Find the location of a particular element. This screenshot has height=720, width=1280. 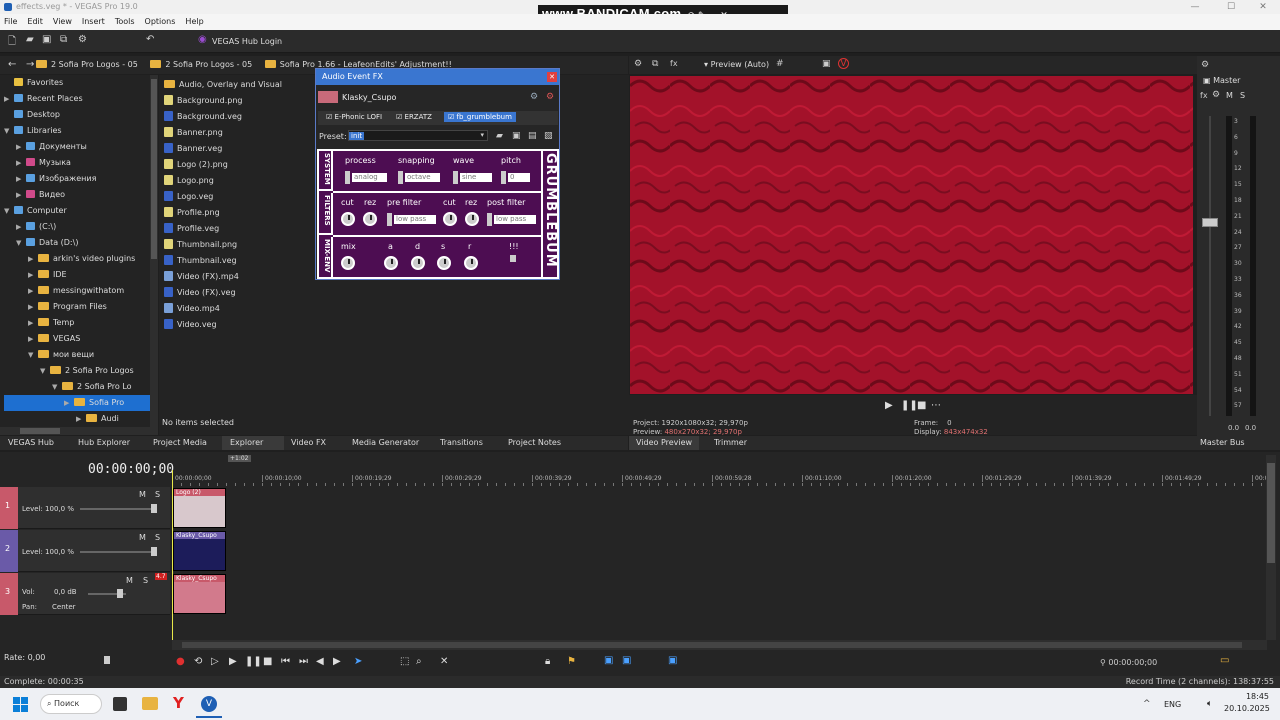

timeline-clip: Logo (2) is located at coordinates (199, 508).